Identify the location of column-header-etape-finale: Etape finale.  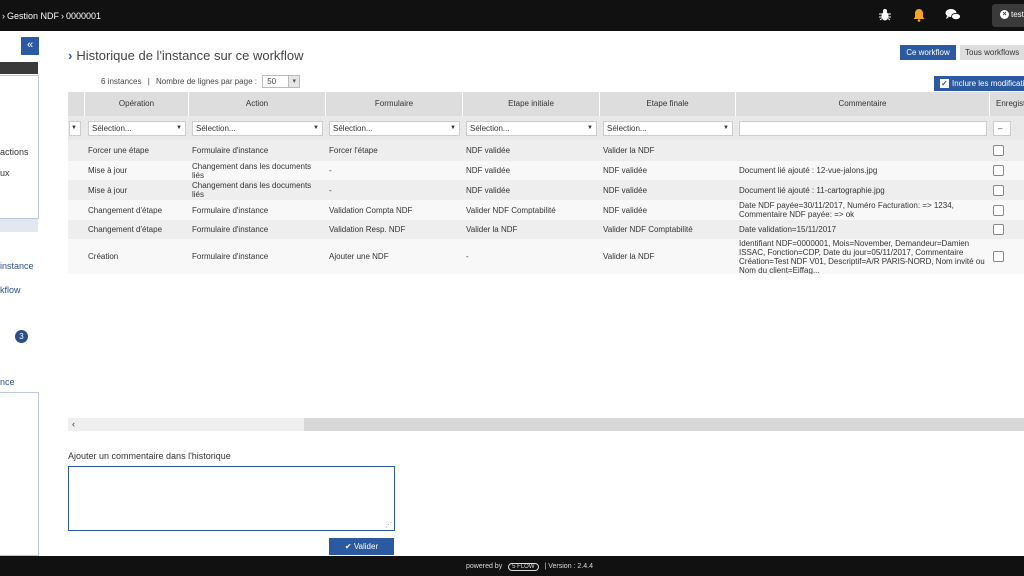
(668, 104).